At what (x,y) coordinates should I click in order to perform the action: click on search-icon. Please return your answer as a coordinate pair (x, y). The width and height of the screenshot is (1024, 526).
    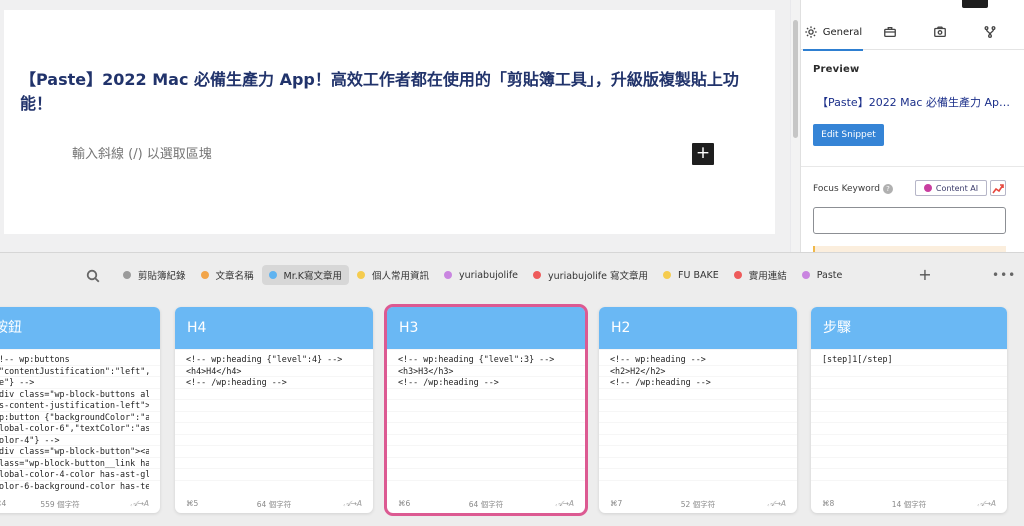
    Looking at the image, I should click on (93, 275).